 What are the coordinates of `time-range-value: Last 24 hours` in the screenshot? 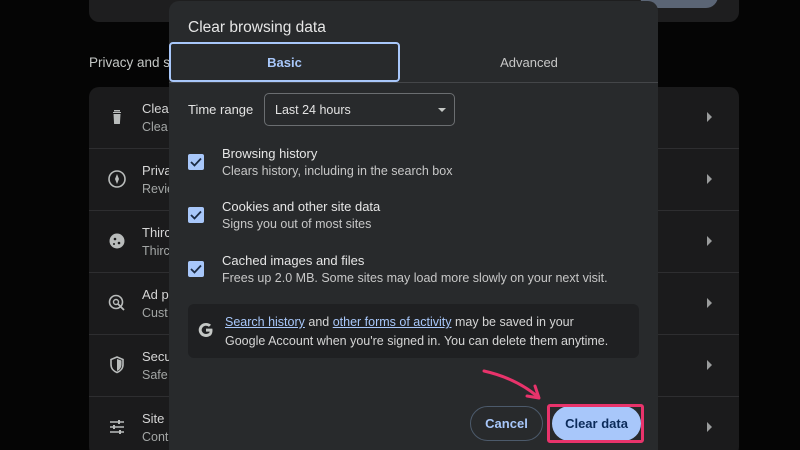 It's located at (313, 110).